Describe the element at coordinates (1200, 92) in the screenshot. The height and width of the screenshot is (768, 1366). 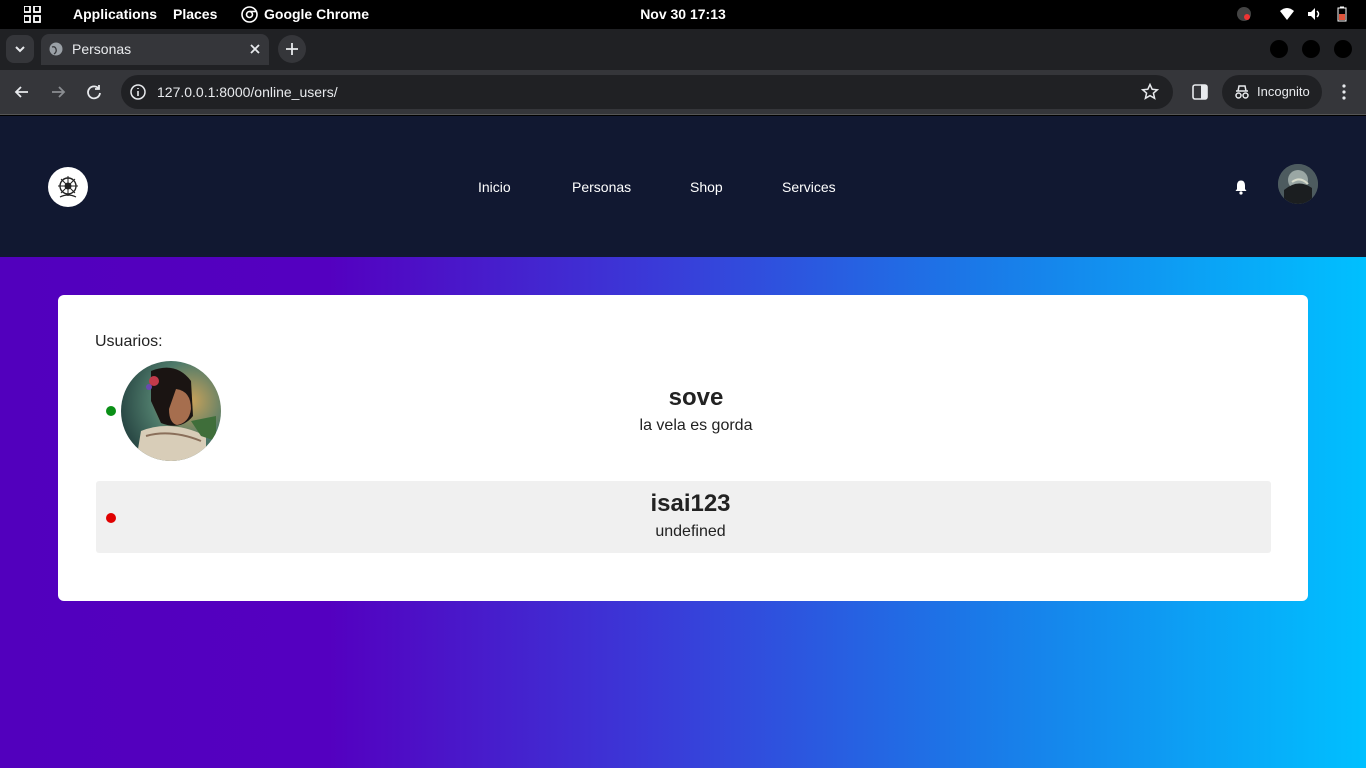
I see `side-panel-icon` at that location.